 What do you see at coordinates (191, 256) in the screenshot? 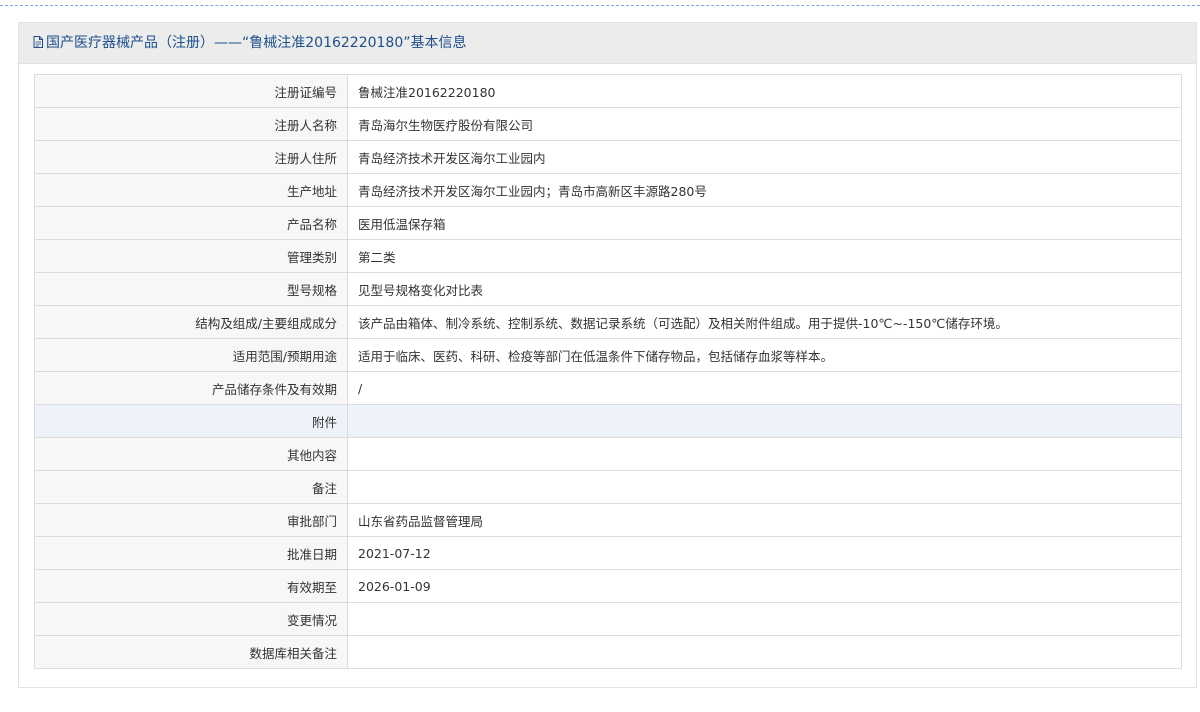
I see `row-label: 管理类别` at bounding box center [191, 256].